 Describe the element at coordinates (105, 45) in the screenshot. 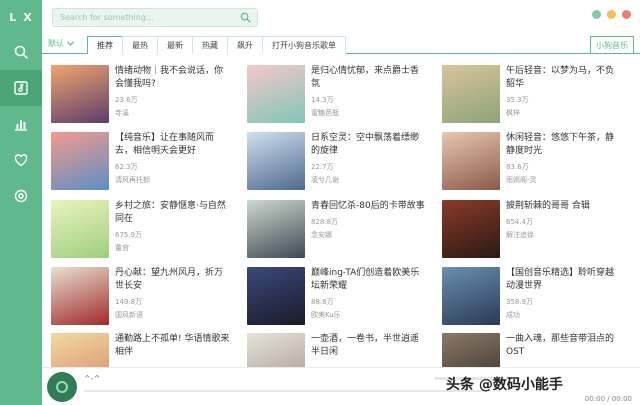

I see `tab-recommend: 推荐` at that location.